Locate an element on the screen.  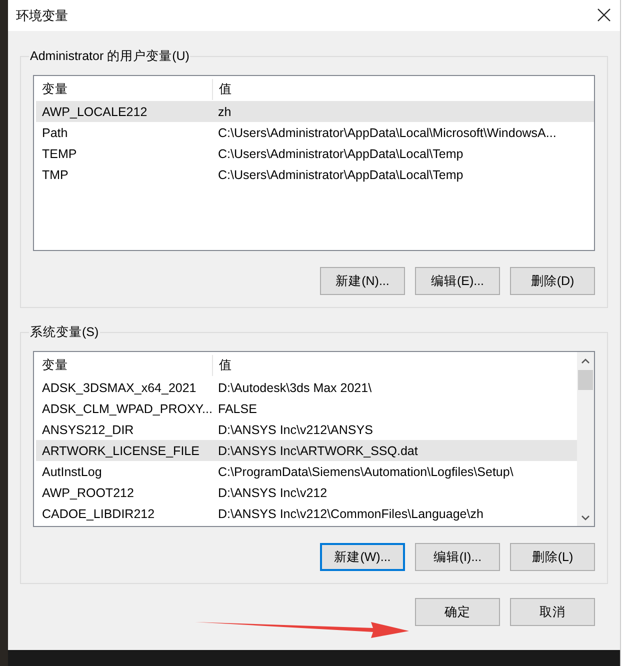
list-row: ADSK_3DSMAX_x64_2021 D:\Autodesk\3ds Max 2021\ is located at coordinates (306, 387).